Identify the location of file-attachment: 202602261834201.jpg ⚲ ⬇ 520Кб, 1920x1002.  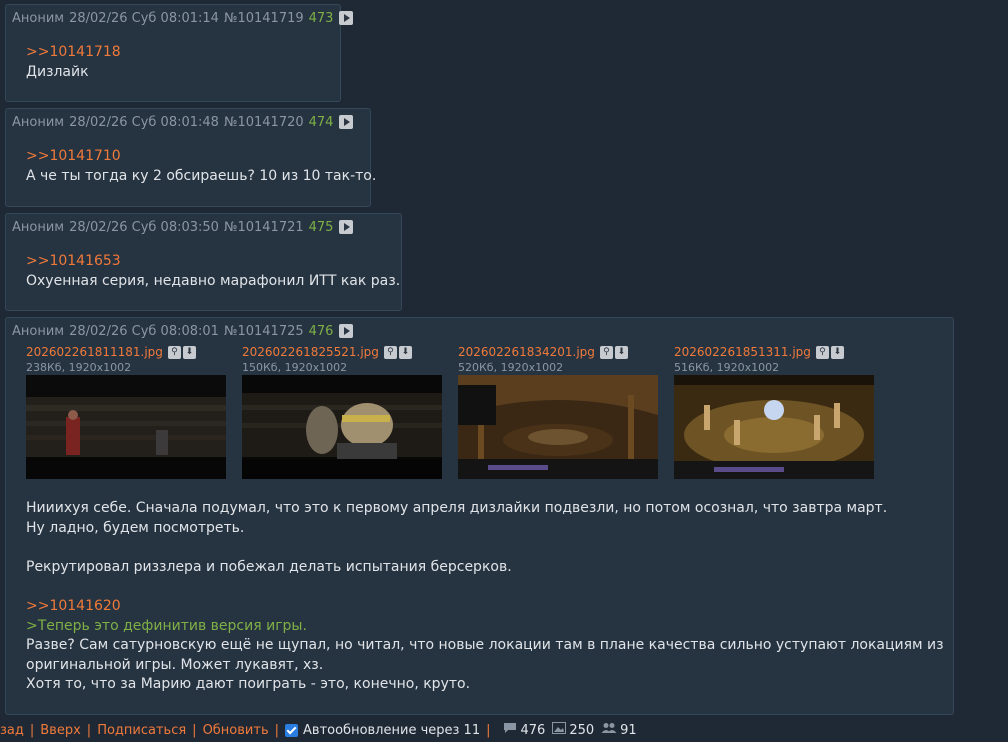
(558, 411).